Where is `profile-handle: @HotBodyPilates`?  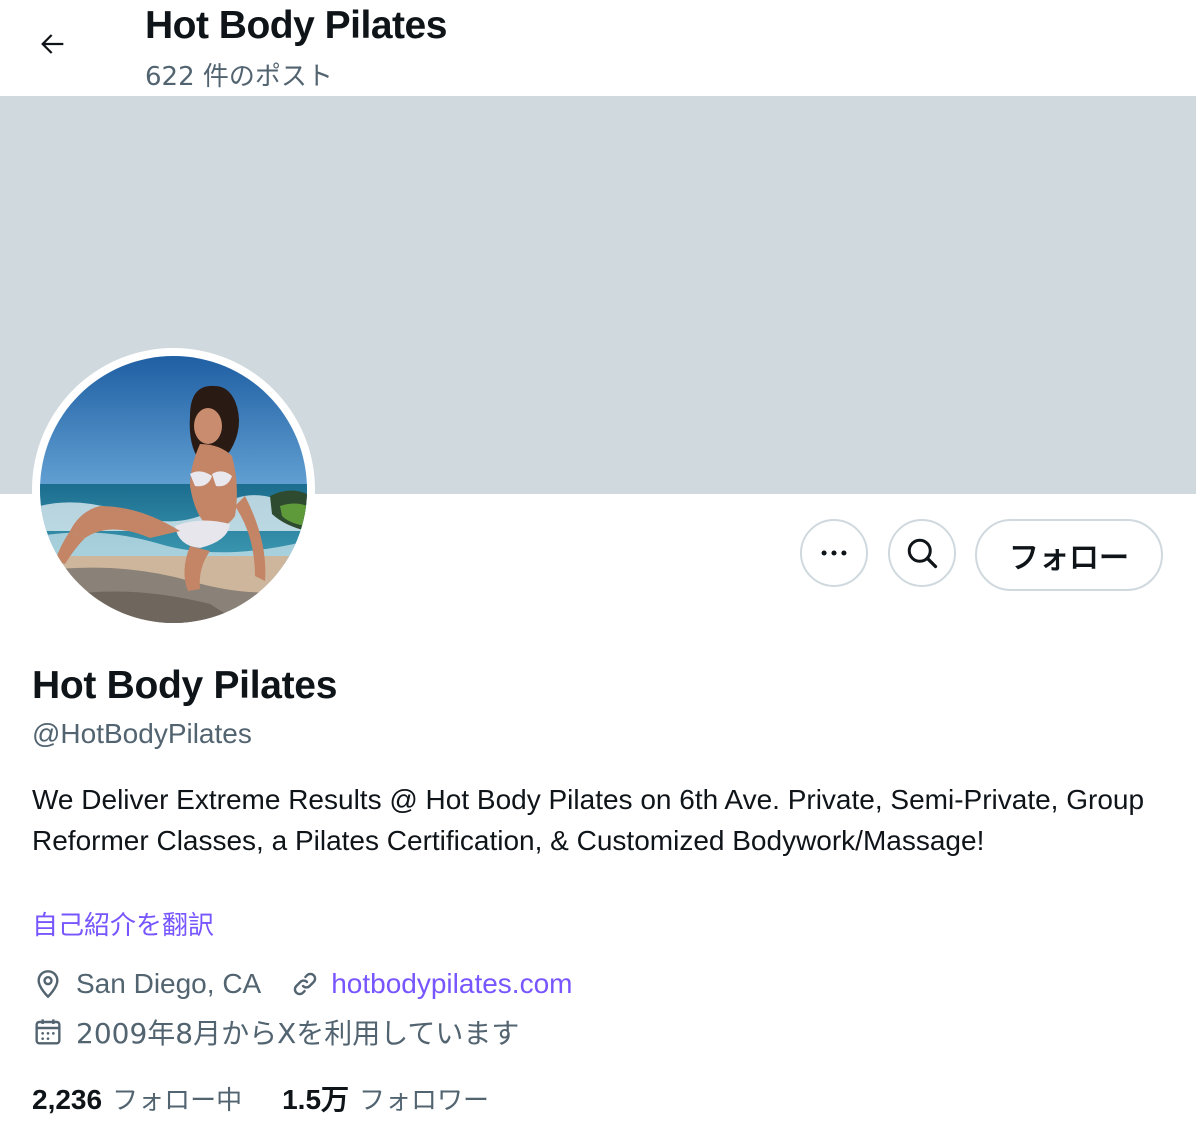
profile-handle: @HotBodyPilates is located at coordinates (142, 733).